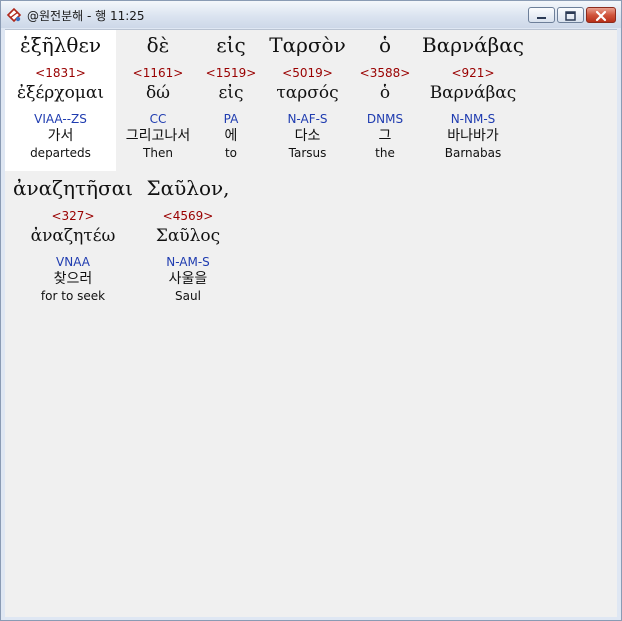 The image size is (622, 621). What do you see at coordinates (385, 93) in the screenshot?
I see `lemma: ὁ` at bounding box center [385, 93].